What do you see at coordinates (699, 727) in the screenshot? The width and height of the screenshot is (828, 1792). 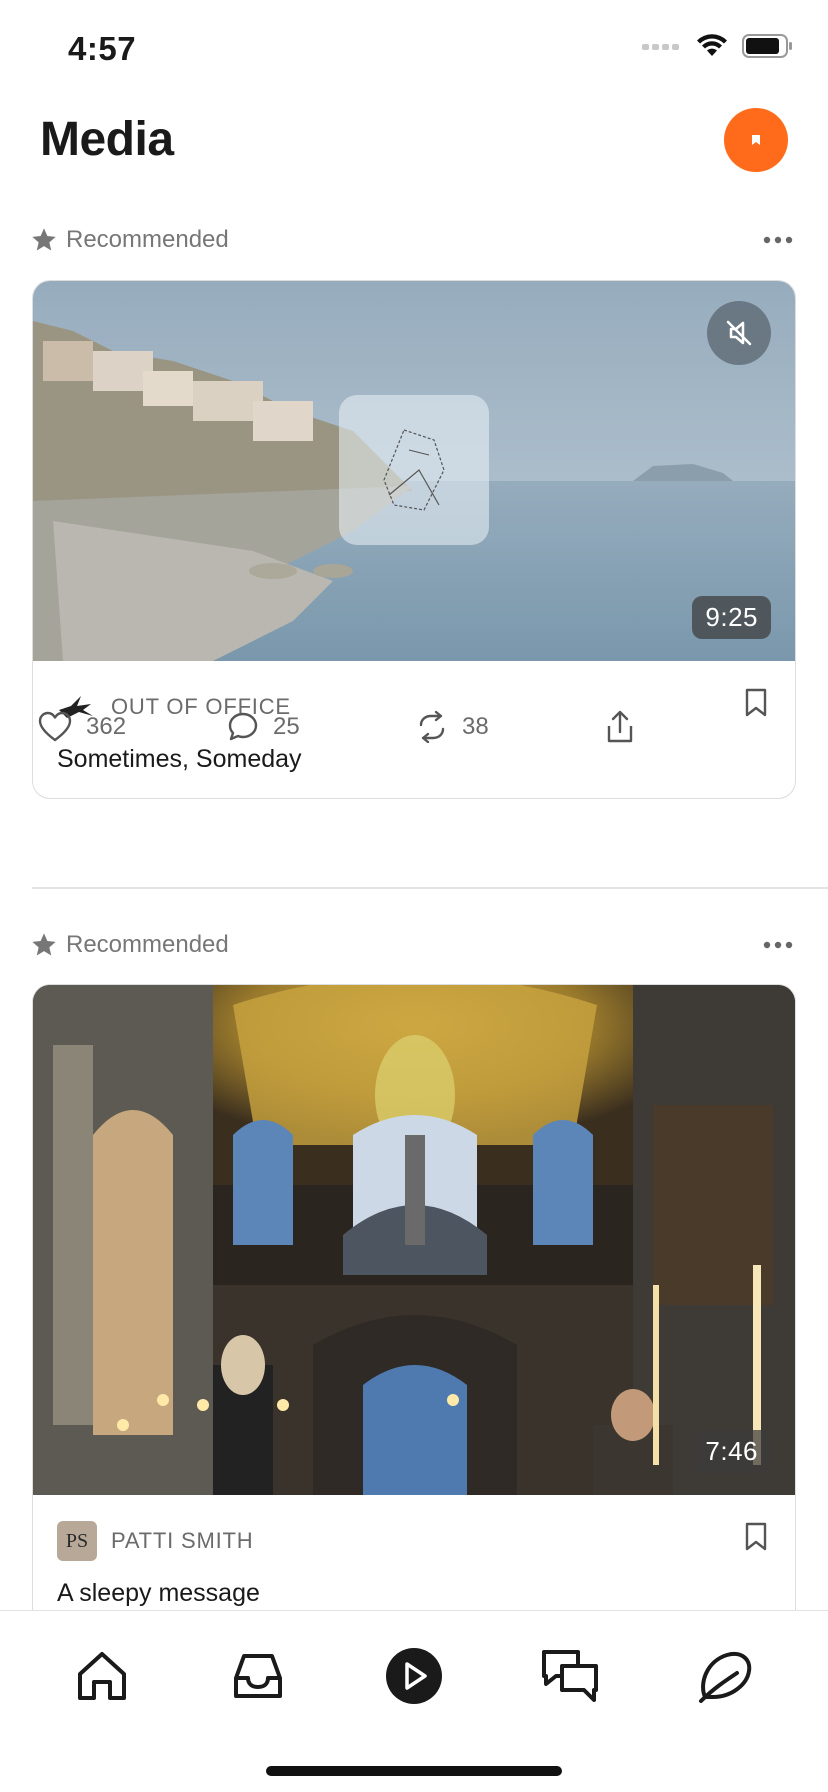 I see `share-button` at bounding box center [699, 727].